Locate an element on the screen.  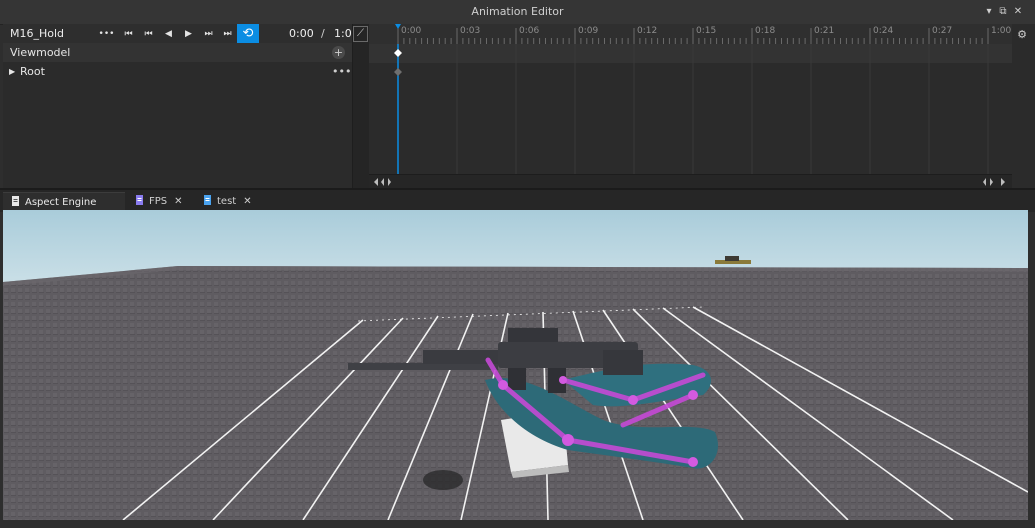
curve-editor-icon: ⟋ is located at coordinates (360, 34).